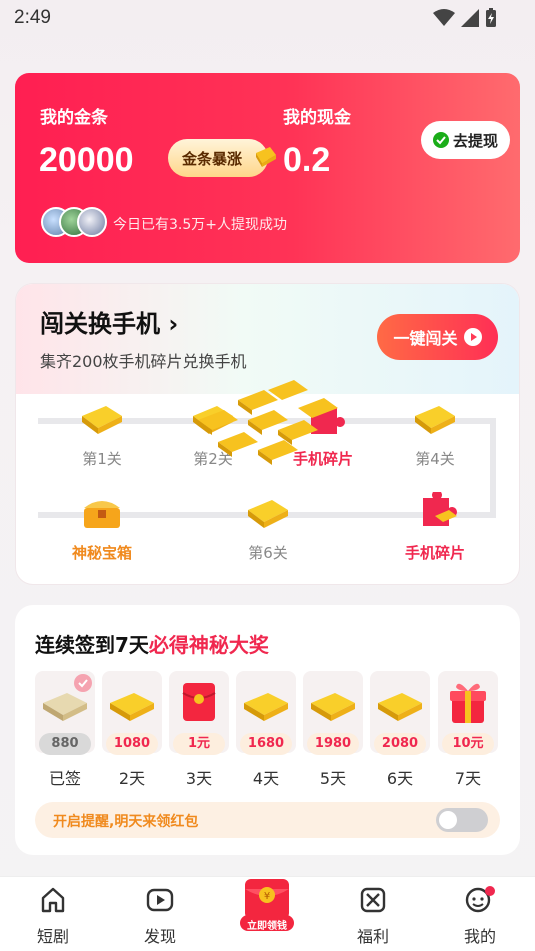 The image size is (535, 951). I want to click on checkin-day-box: 1680, so click(266, 713).